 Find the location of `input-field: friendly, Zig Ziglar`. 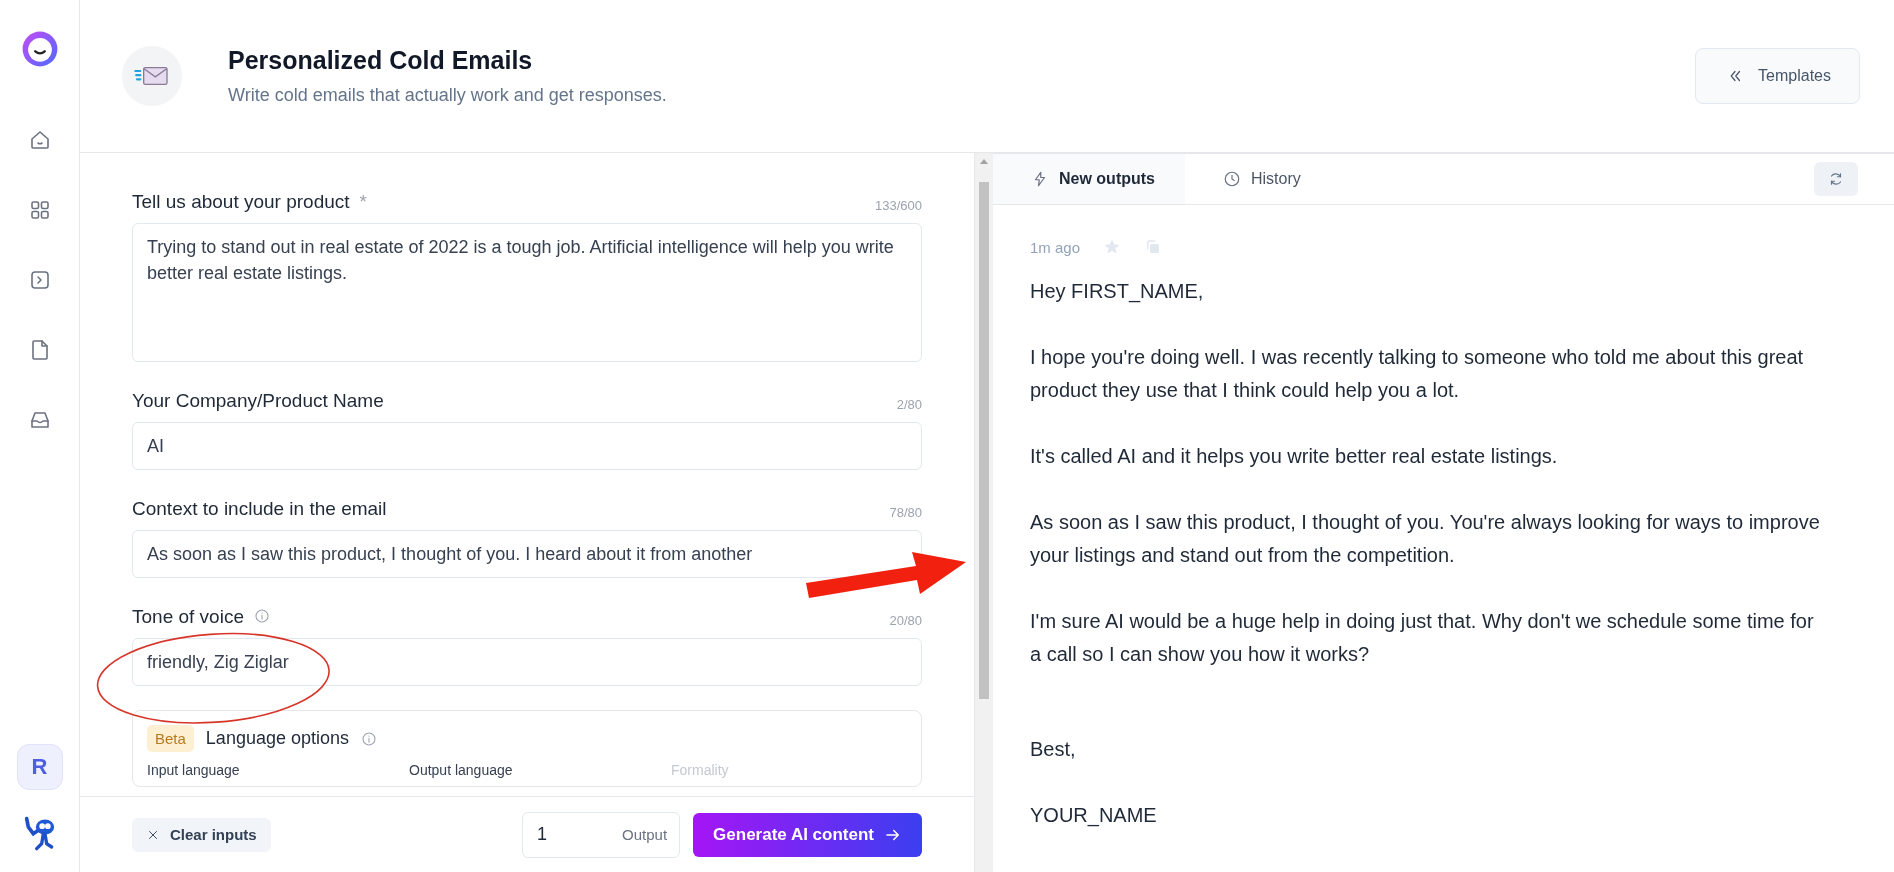

input-field: friendly, Zig Ziglar is located at coordinates (527, 662).